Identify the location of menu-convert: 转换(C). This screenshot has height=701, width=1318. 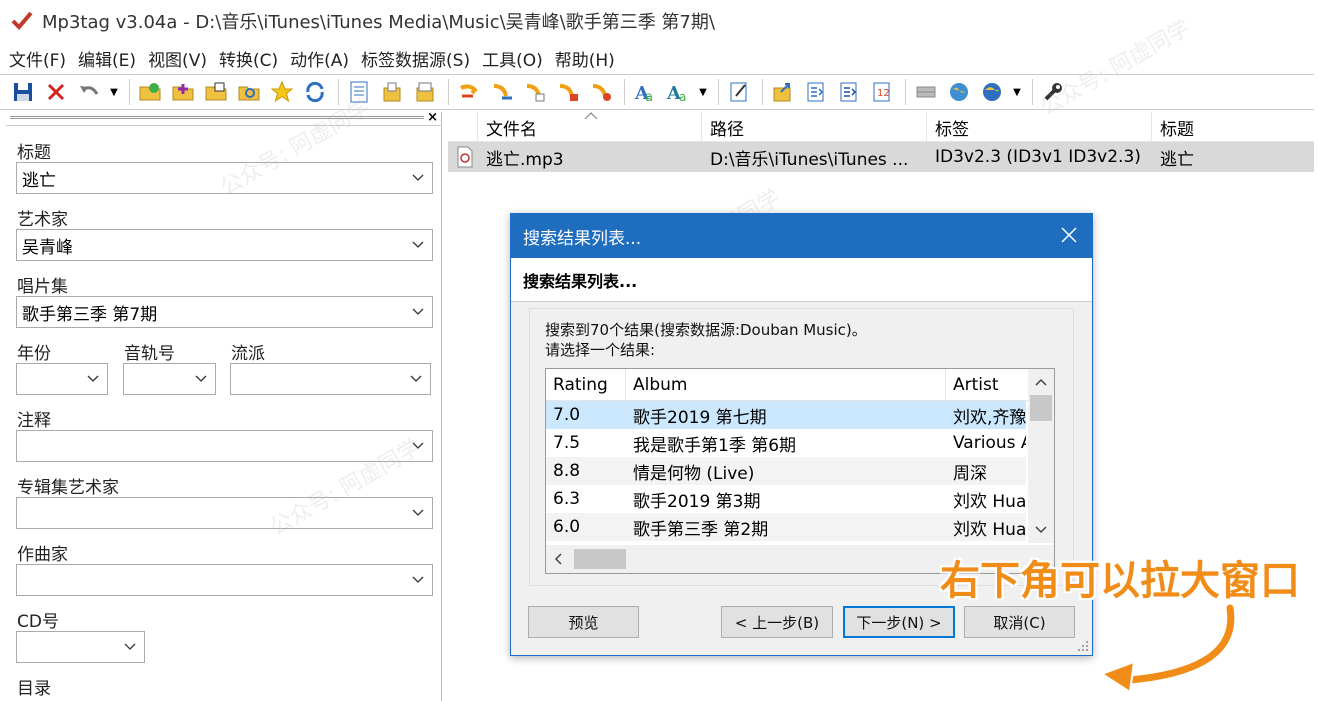
(248, 58).